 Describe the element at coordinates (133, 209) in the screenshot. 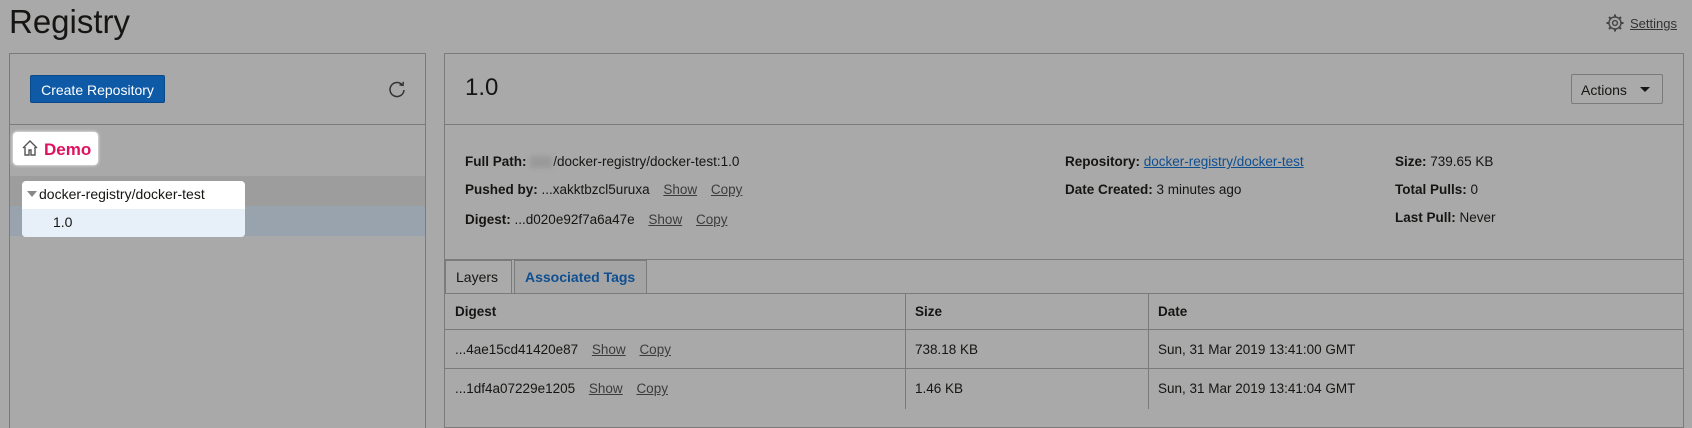

I see `tree-highlight: docker-registry/docker-test 1.0` at that location.